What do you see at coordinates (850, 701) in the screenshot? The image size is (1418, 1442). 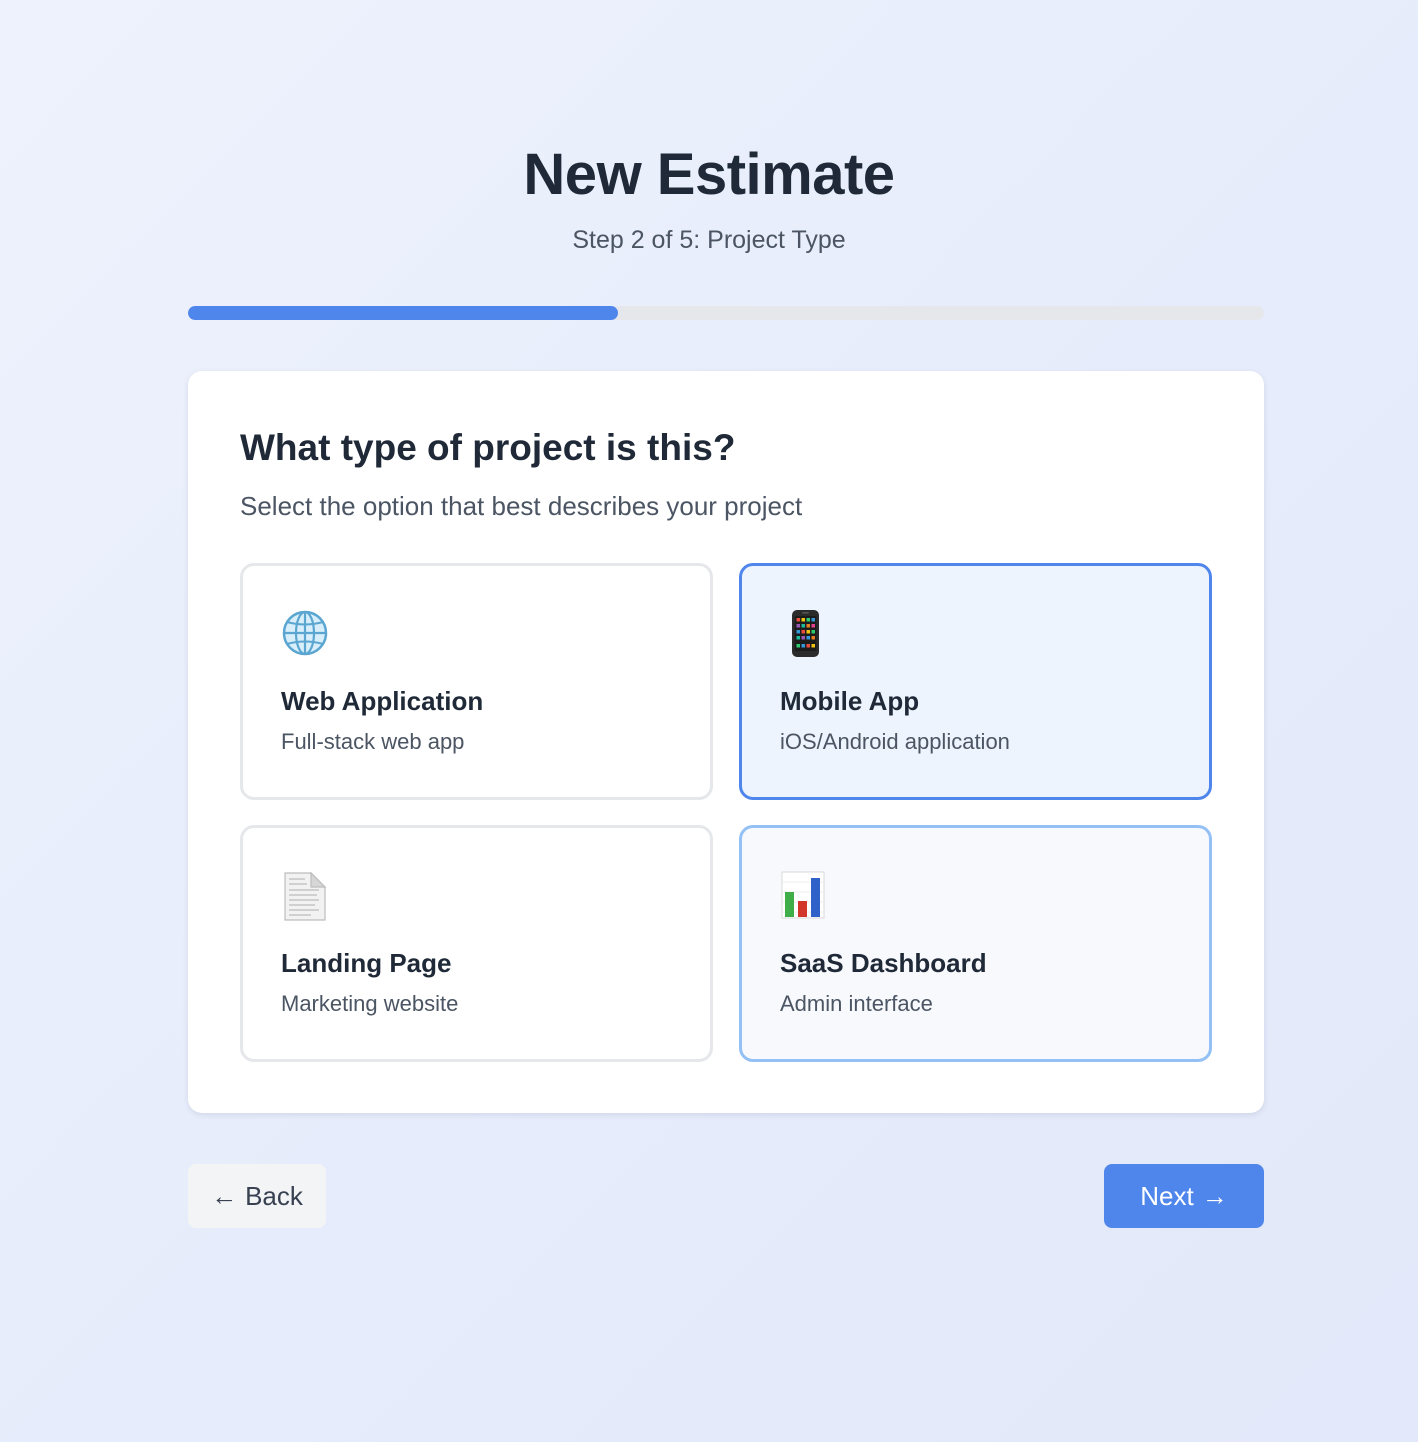 I see `option-label: Mobile App` at bounding box center [850, 701].